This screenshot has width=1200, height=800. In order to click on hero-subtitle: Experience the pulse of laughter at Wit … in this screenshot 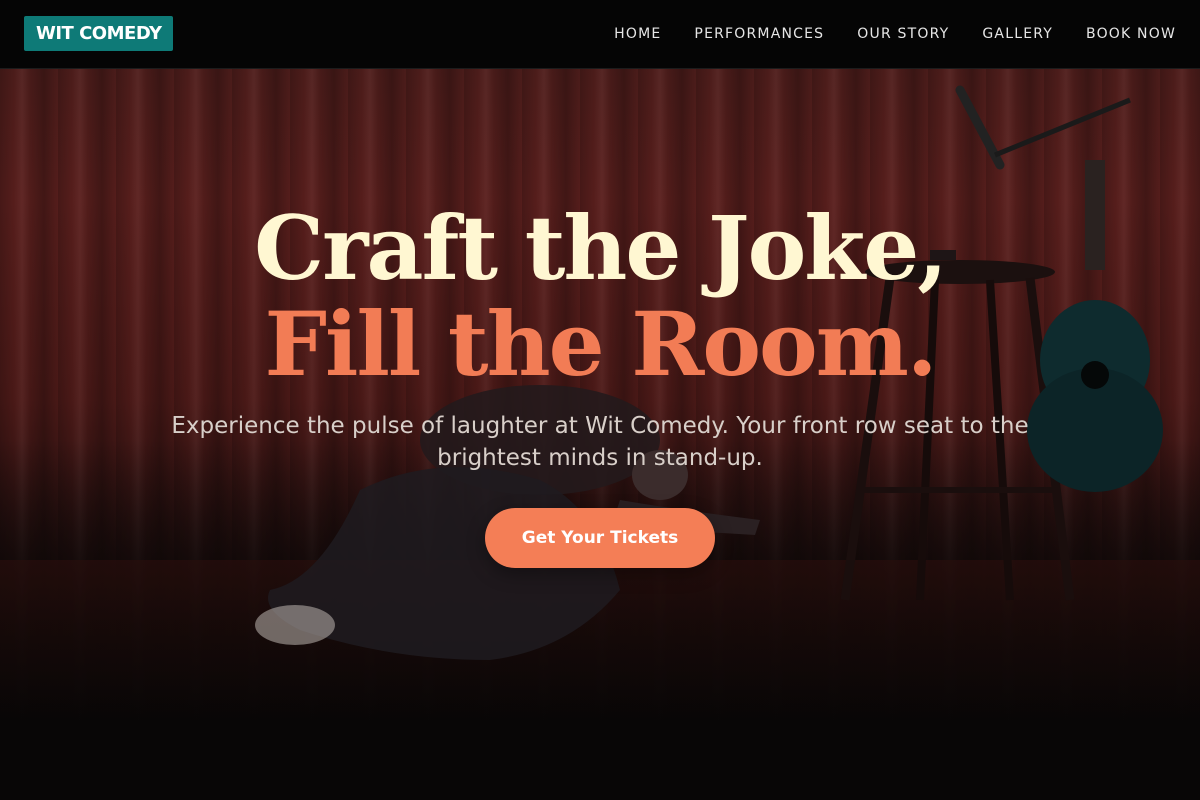, I will do `click(600, 442)`.